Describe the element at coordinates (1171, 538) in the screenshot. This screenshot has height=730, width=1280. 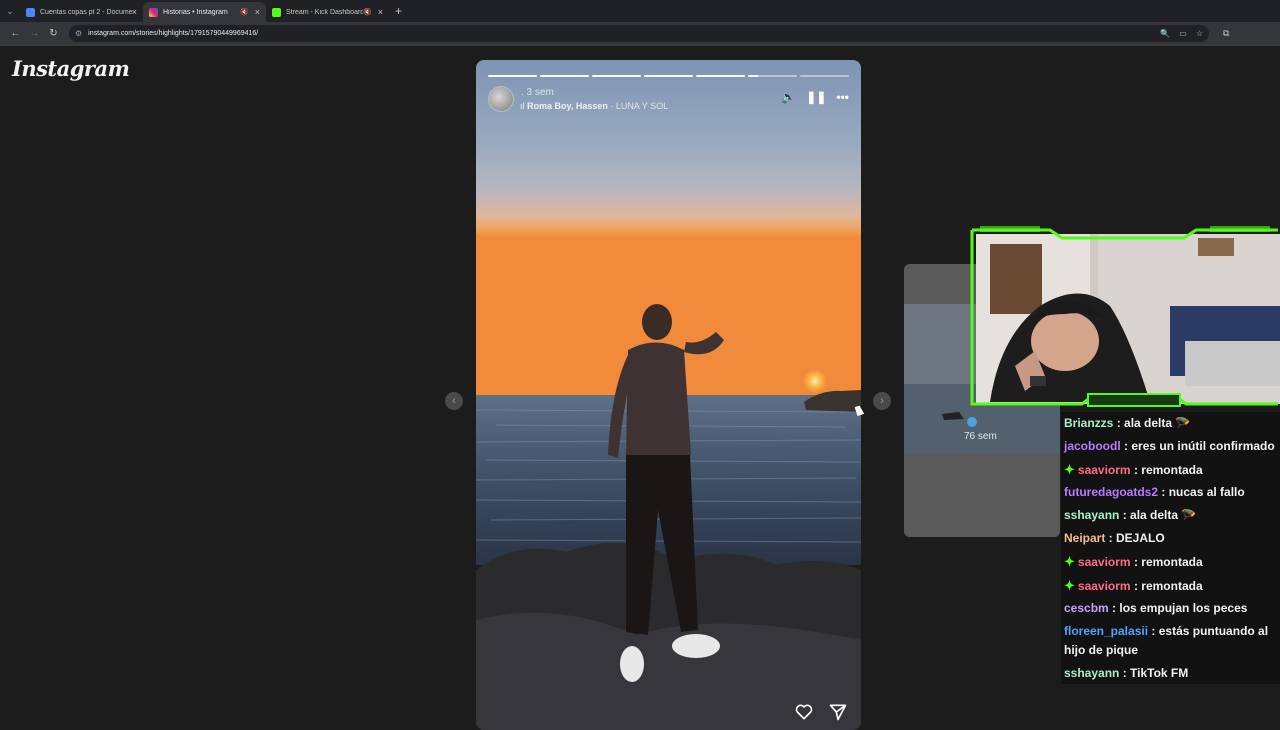
I see `chat-message: Neipart : DEJALO` at that location.